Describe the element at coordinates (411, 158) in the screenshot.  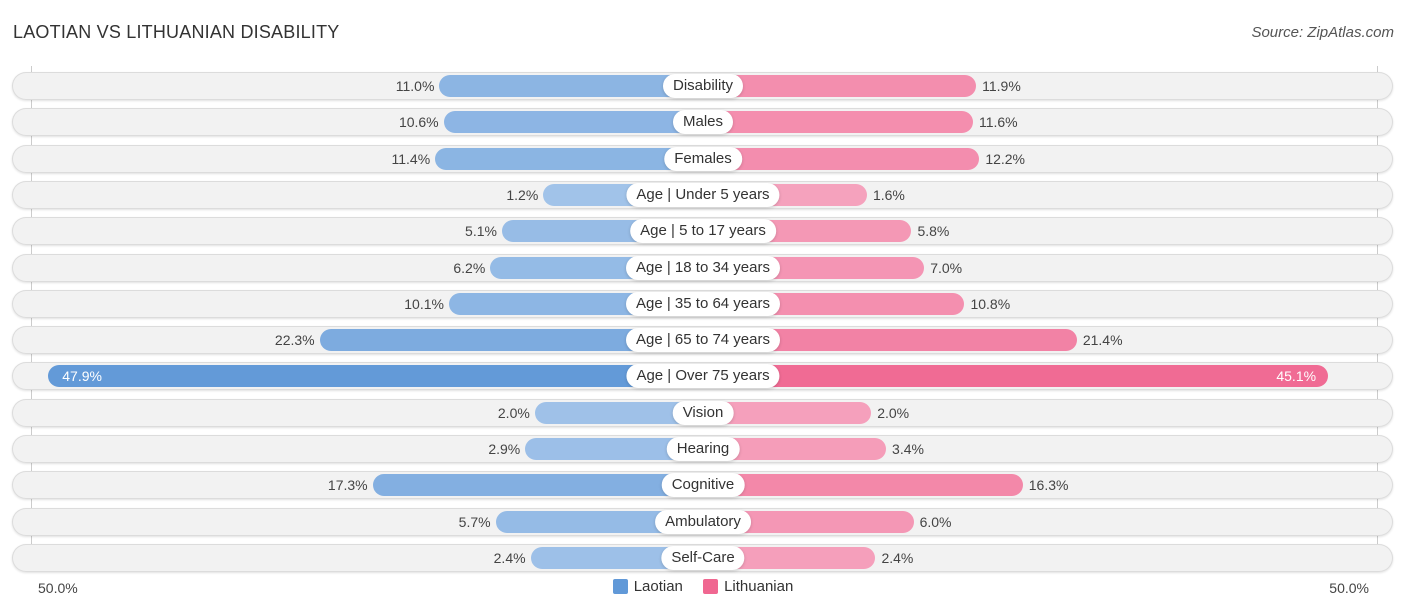
I see `value-label-laotian: 11.4%` at that location.